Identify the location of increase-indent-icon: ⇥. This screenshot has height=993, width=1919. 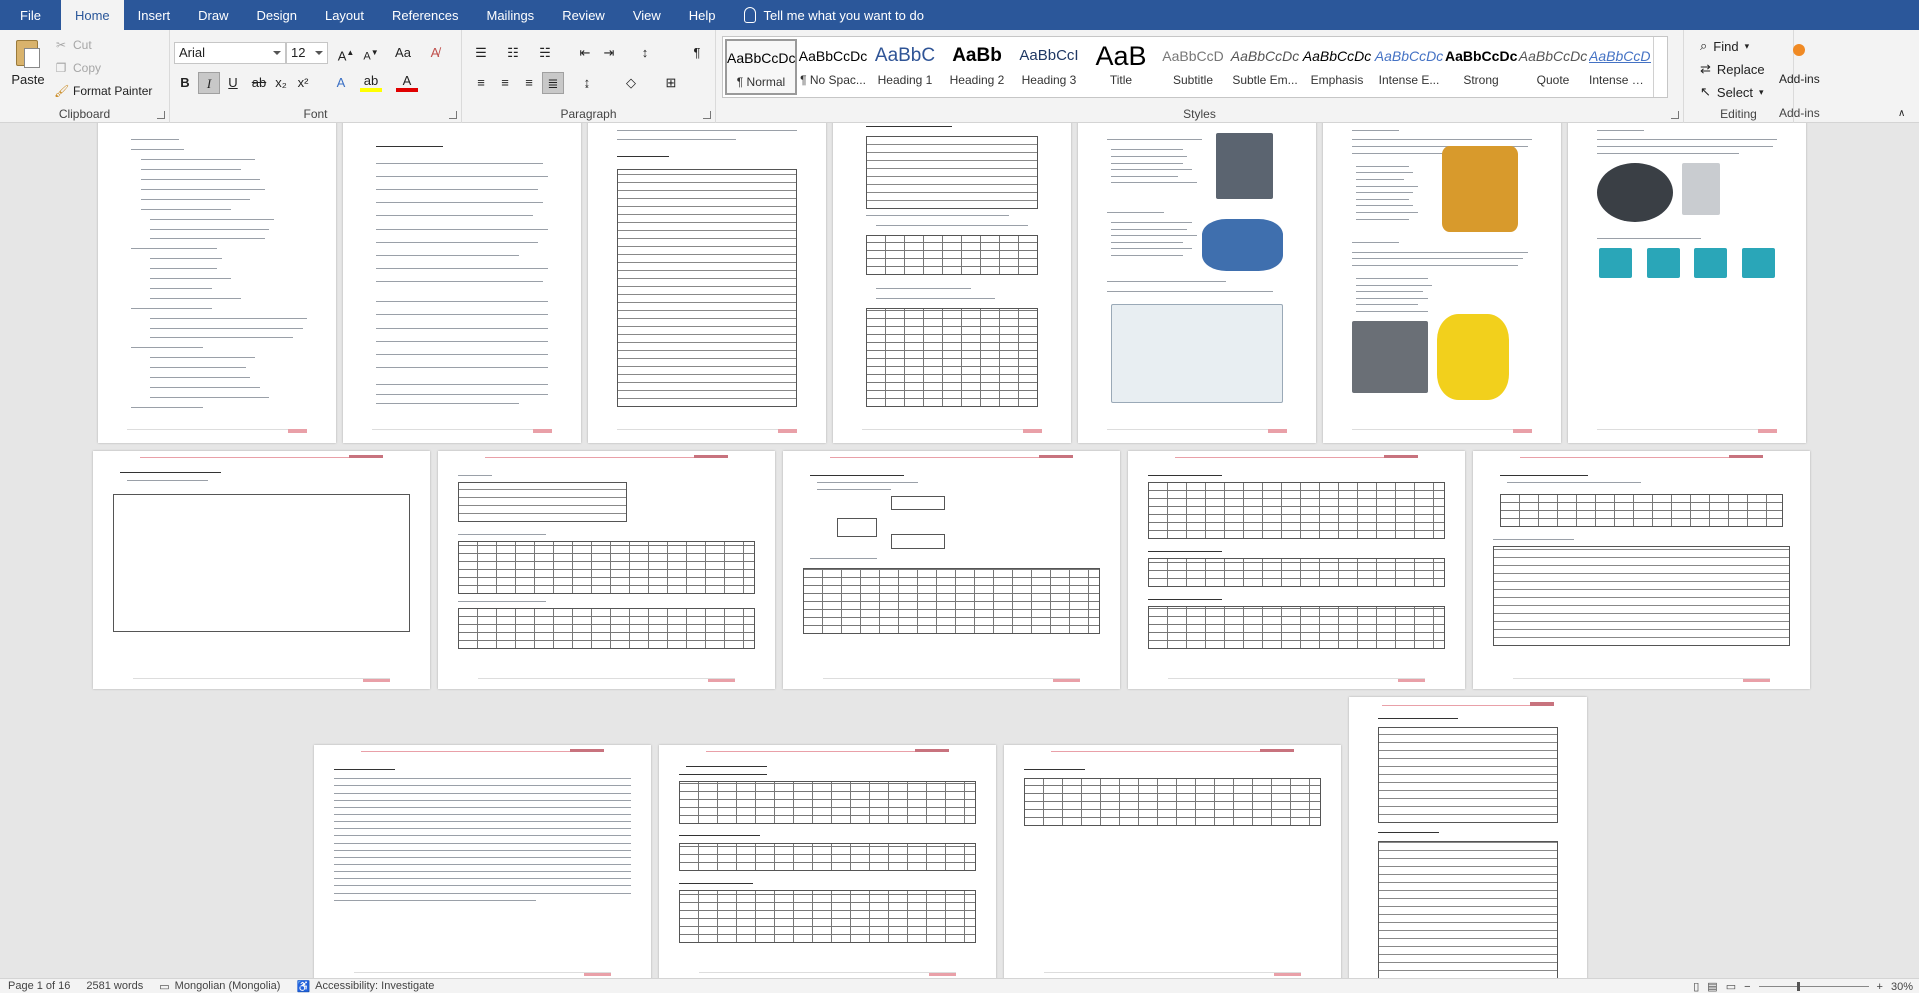
(609, 53).